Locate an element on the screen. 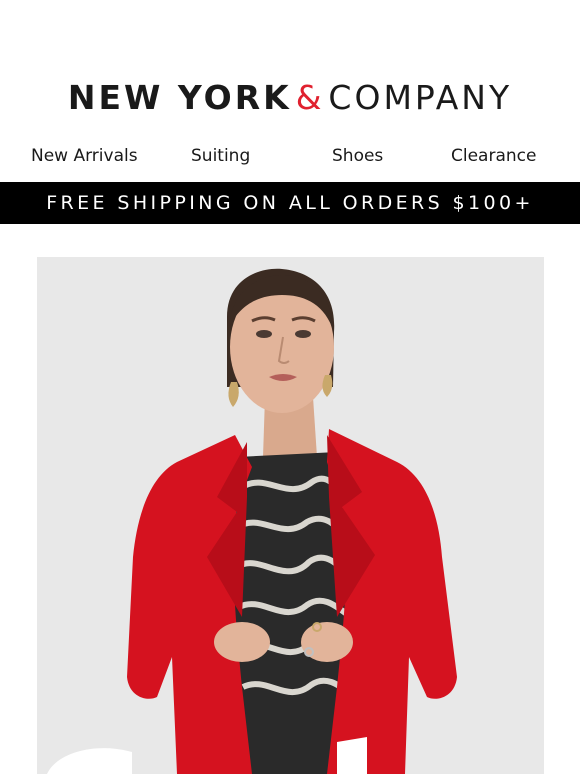  brand-name-bold: NEW YORK is located at coordinates (179, 97).